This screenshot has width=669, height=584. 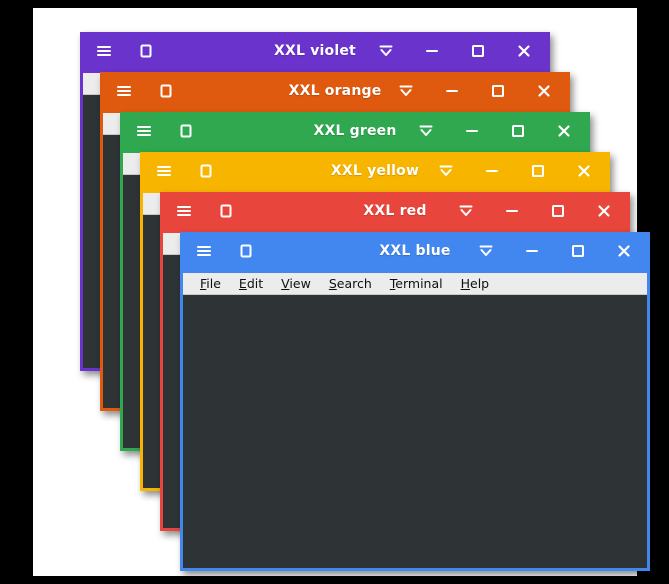 What do you see at coordinates (335, 91) in the screenshot?
I see `titlebar-orange: XXL orange` at bounding box center [335, 91].